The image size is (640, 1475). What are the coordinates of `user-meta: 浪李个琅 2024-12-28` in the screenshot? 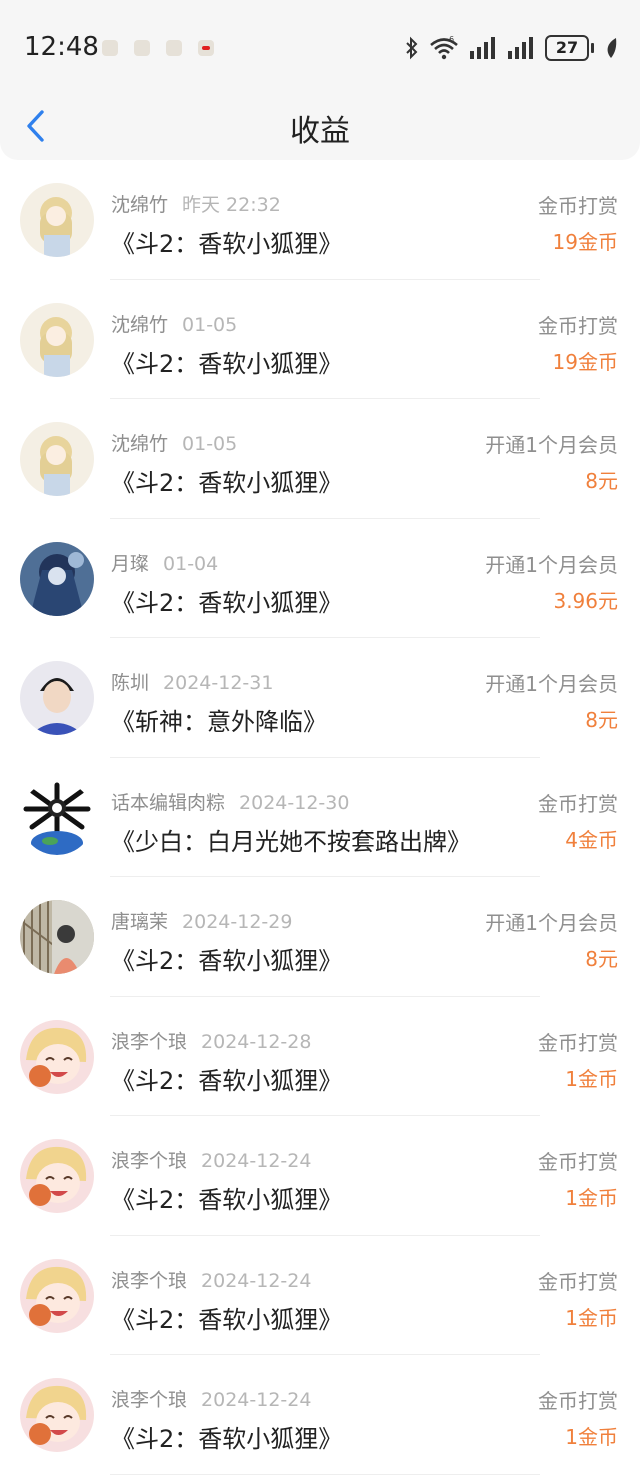 It's located at (211, 1040).